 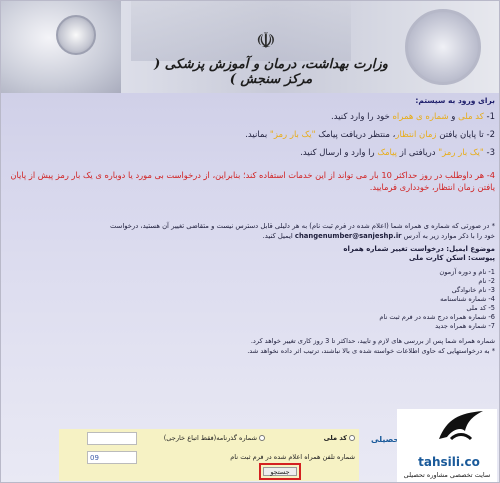 I want to click on option-label: کد ملی, so click(x=335, y=438).